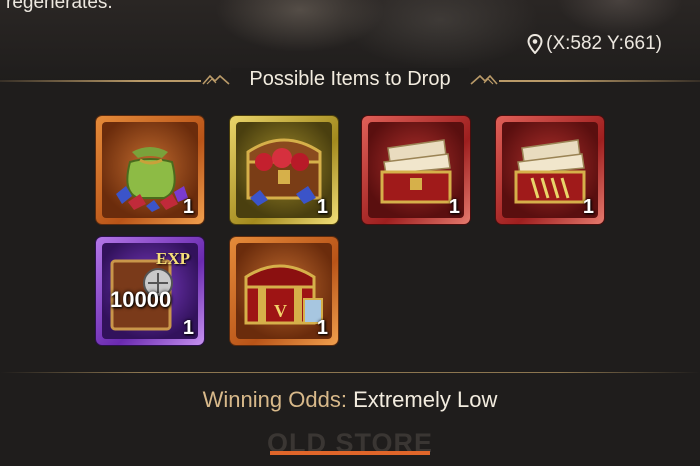  Describe the element at coordinates (535, 44) in the screenshot. I see `location-pin-icon` at that location.